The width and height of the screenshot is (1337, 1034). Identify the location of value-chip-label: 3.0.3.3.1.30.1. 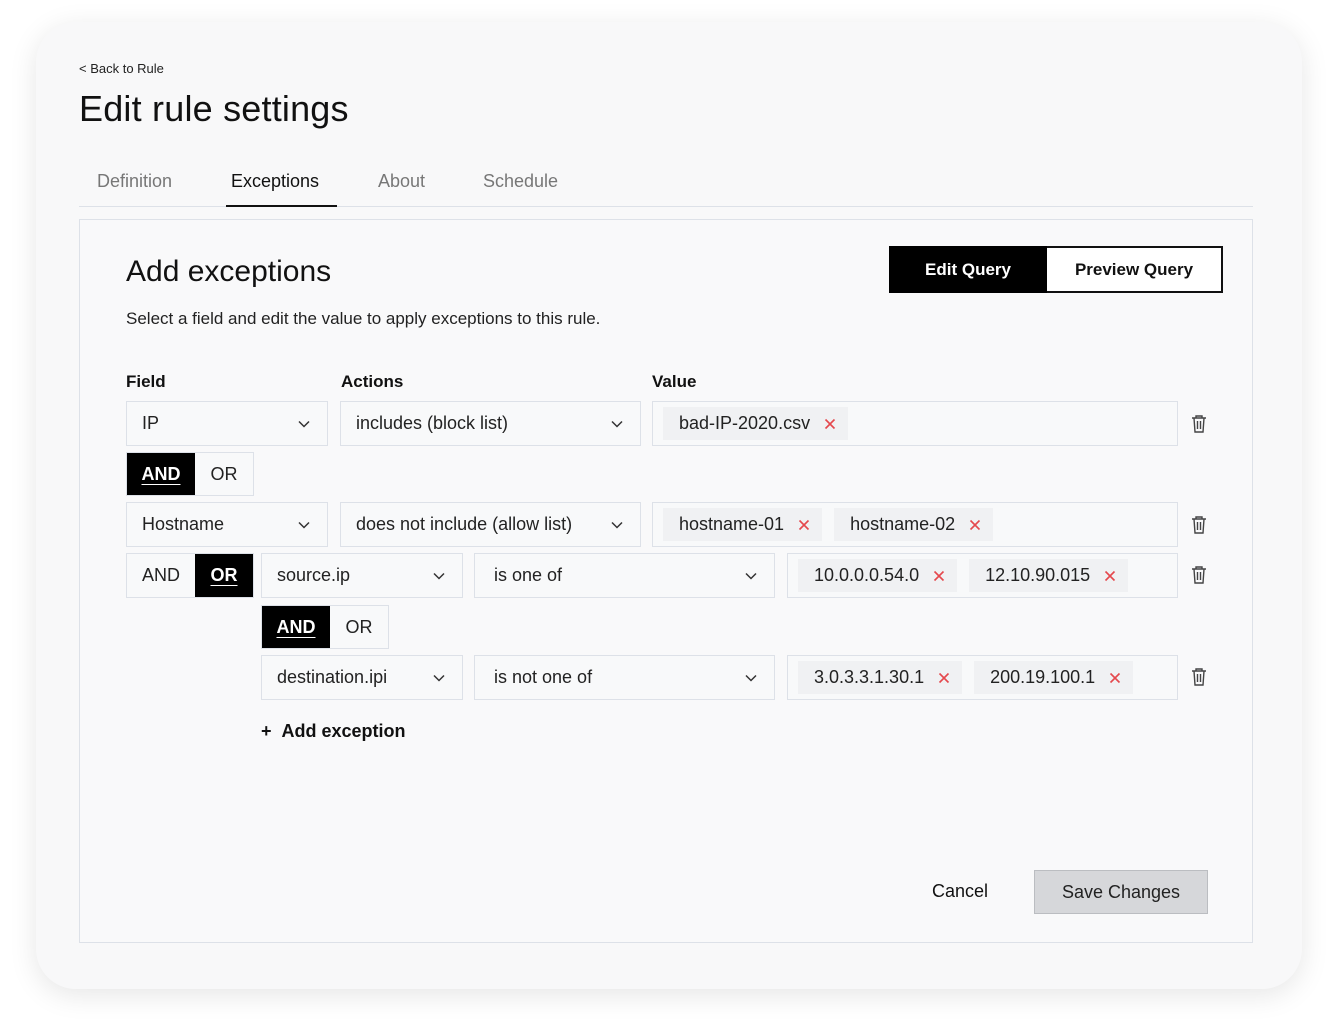
(869, 677).